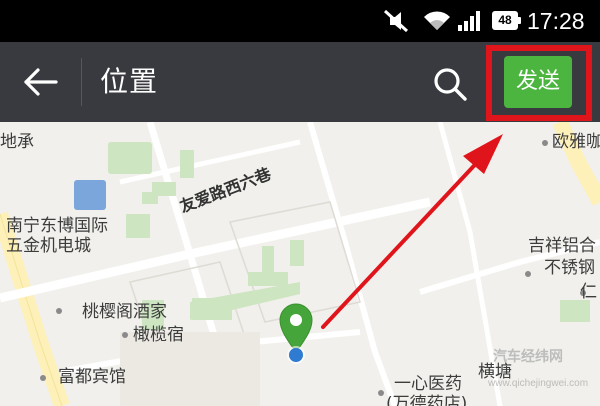 This screenshot has height=406, width=600. I want to click on map-label-fudu: 富都宾馆, so click(92, 377).